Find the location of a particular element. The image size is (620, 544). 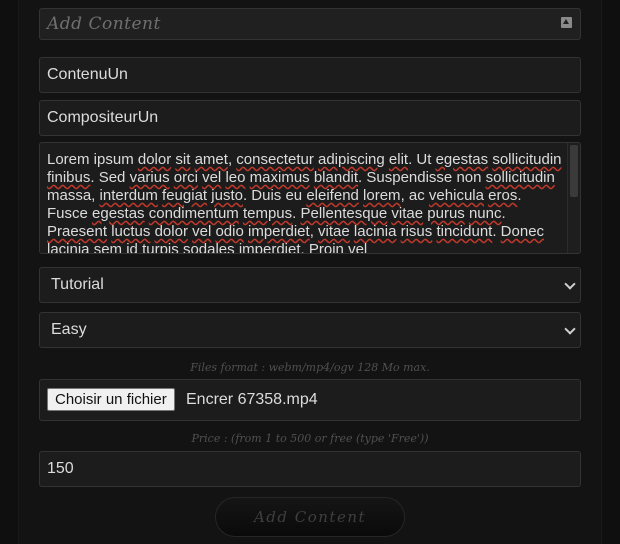

scrollbar-thumb is located at coordinates (574, 171).